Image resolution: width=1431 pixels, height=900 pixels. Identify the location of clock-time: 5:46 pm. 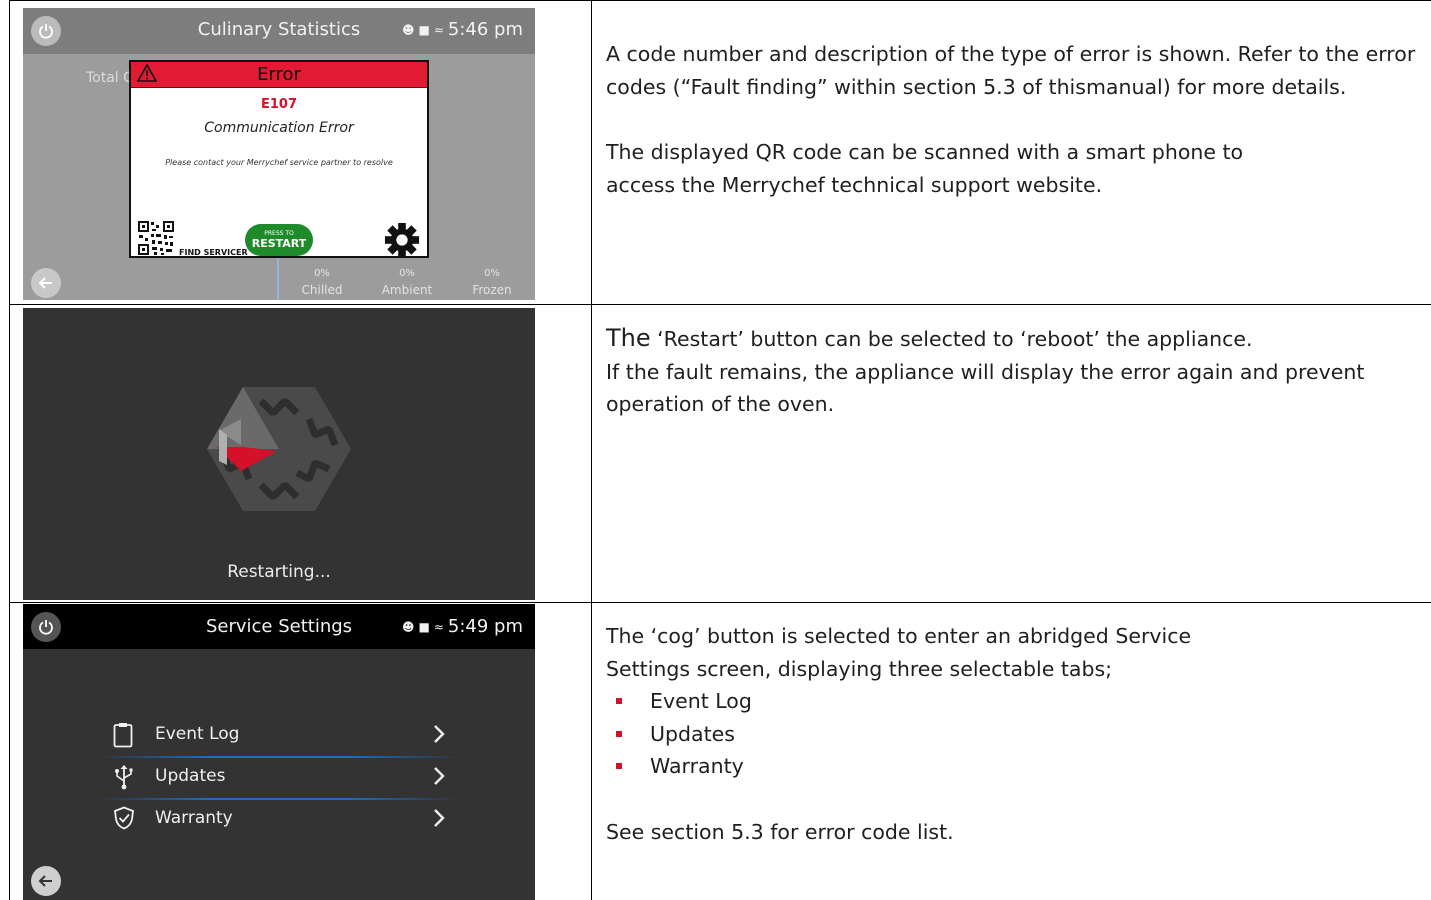
(485, 29).